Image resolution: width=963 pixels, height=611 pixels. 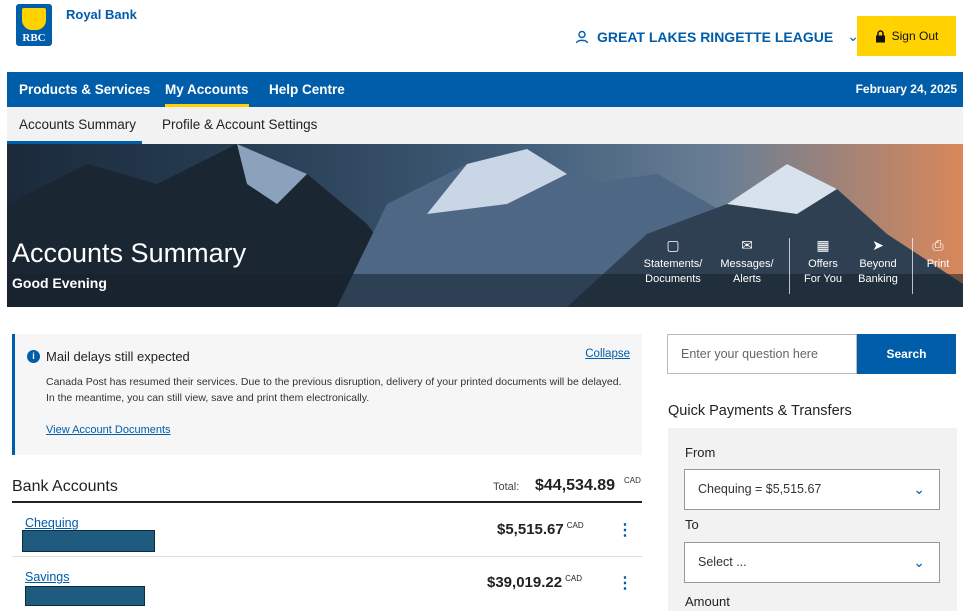 I want to click on balance-value: $5,515.67, so click(x=530, y=529).